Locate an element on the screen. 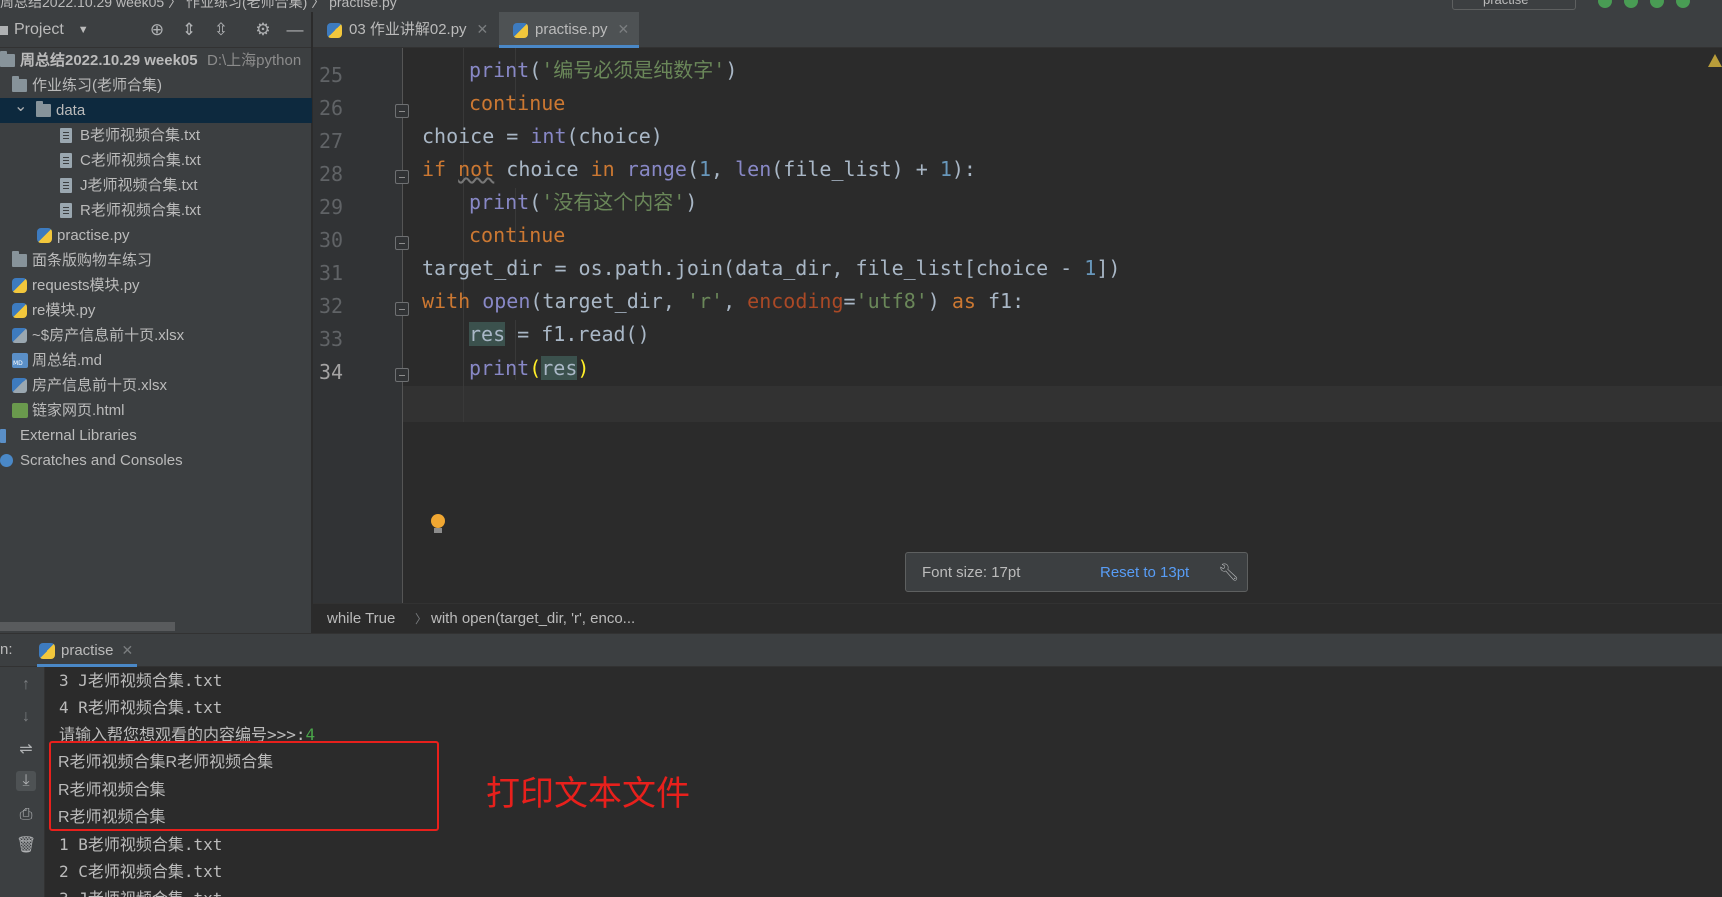 The width and height of the screenshot is (1722, 897). line-number: 25 is located at coordinates (331, 75).